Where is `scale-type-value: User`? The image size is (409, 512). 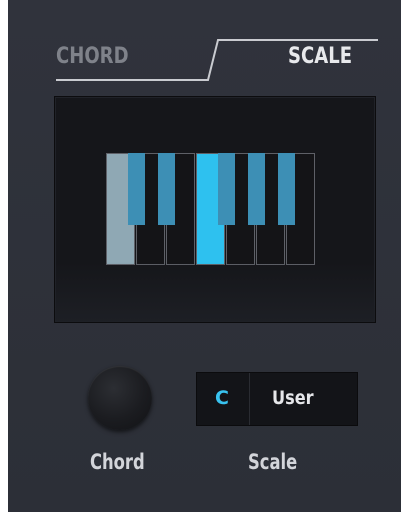 scale-type-value: User is located at coordinates (293, 398).